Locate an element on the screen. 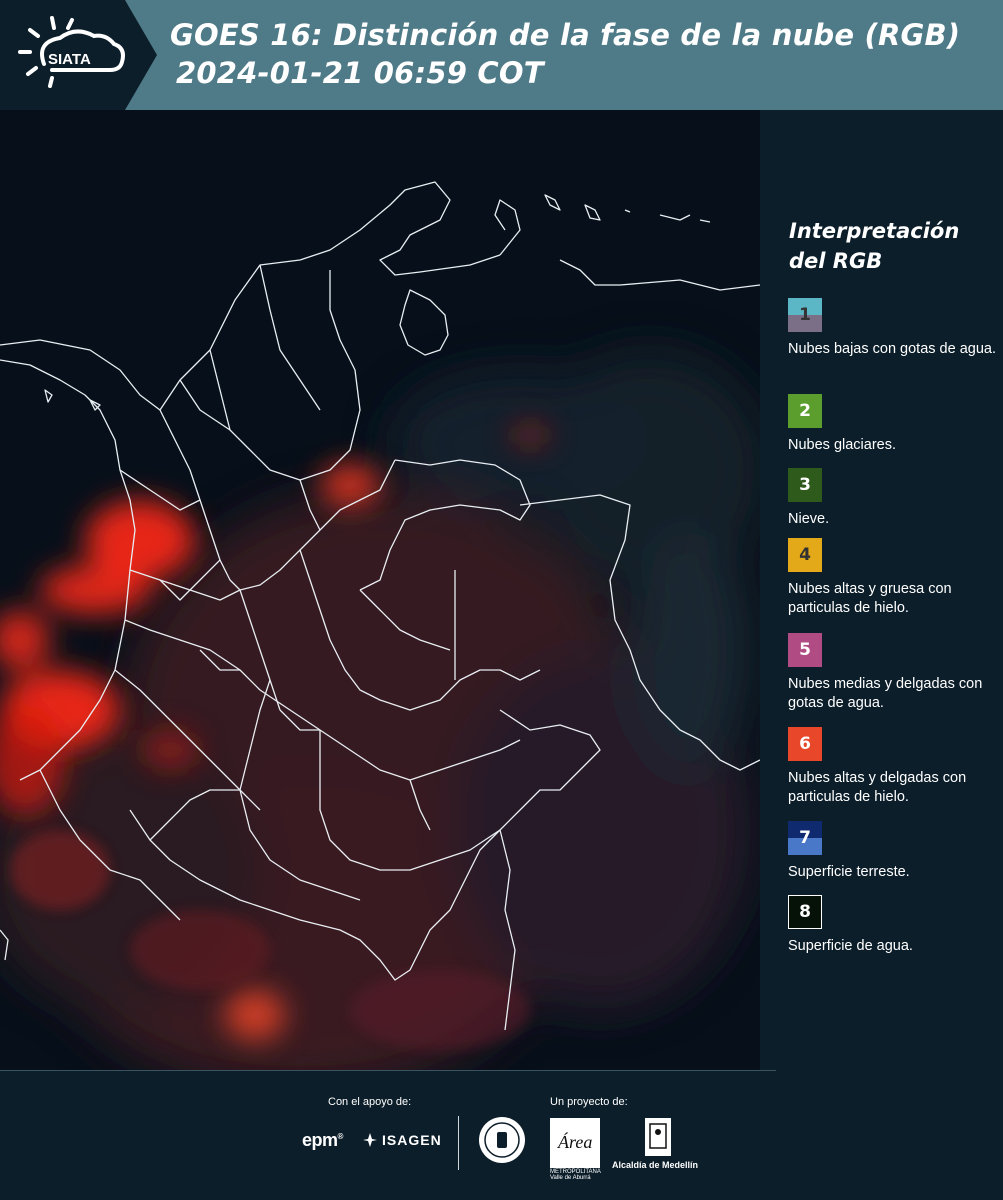  epm-logo: epm® is located at coordinates (322, 1140).